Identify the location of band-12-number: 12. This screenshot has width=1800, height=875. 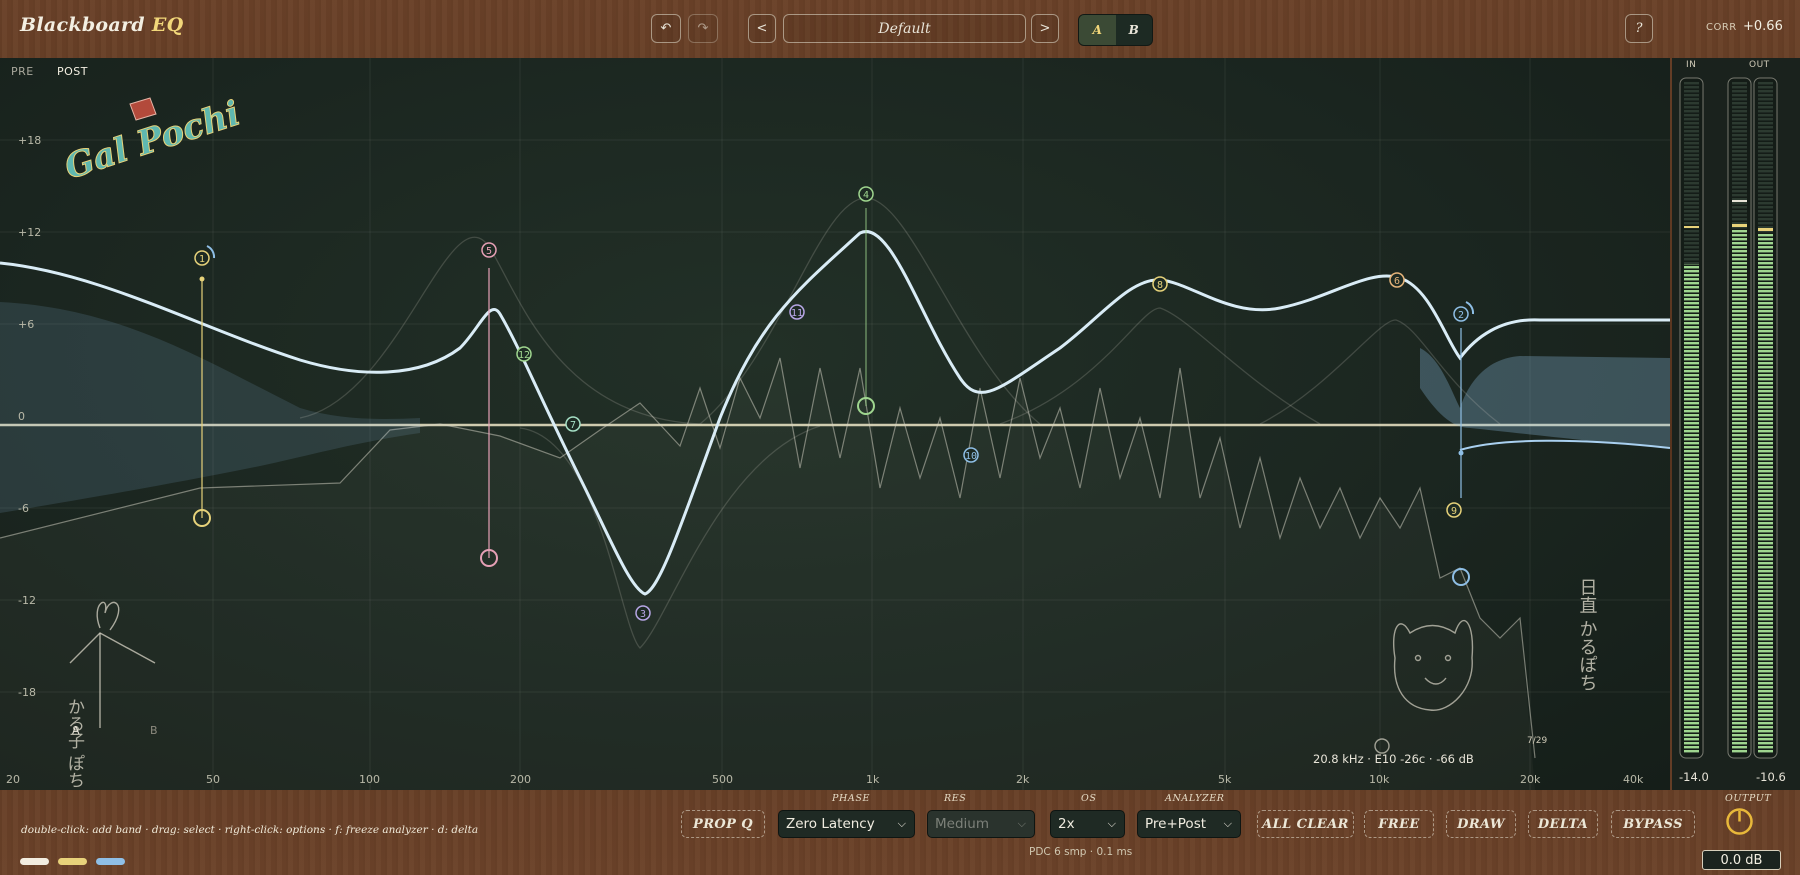
(524, 355).